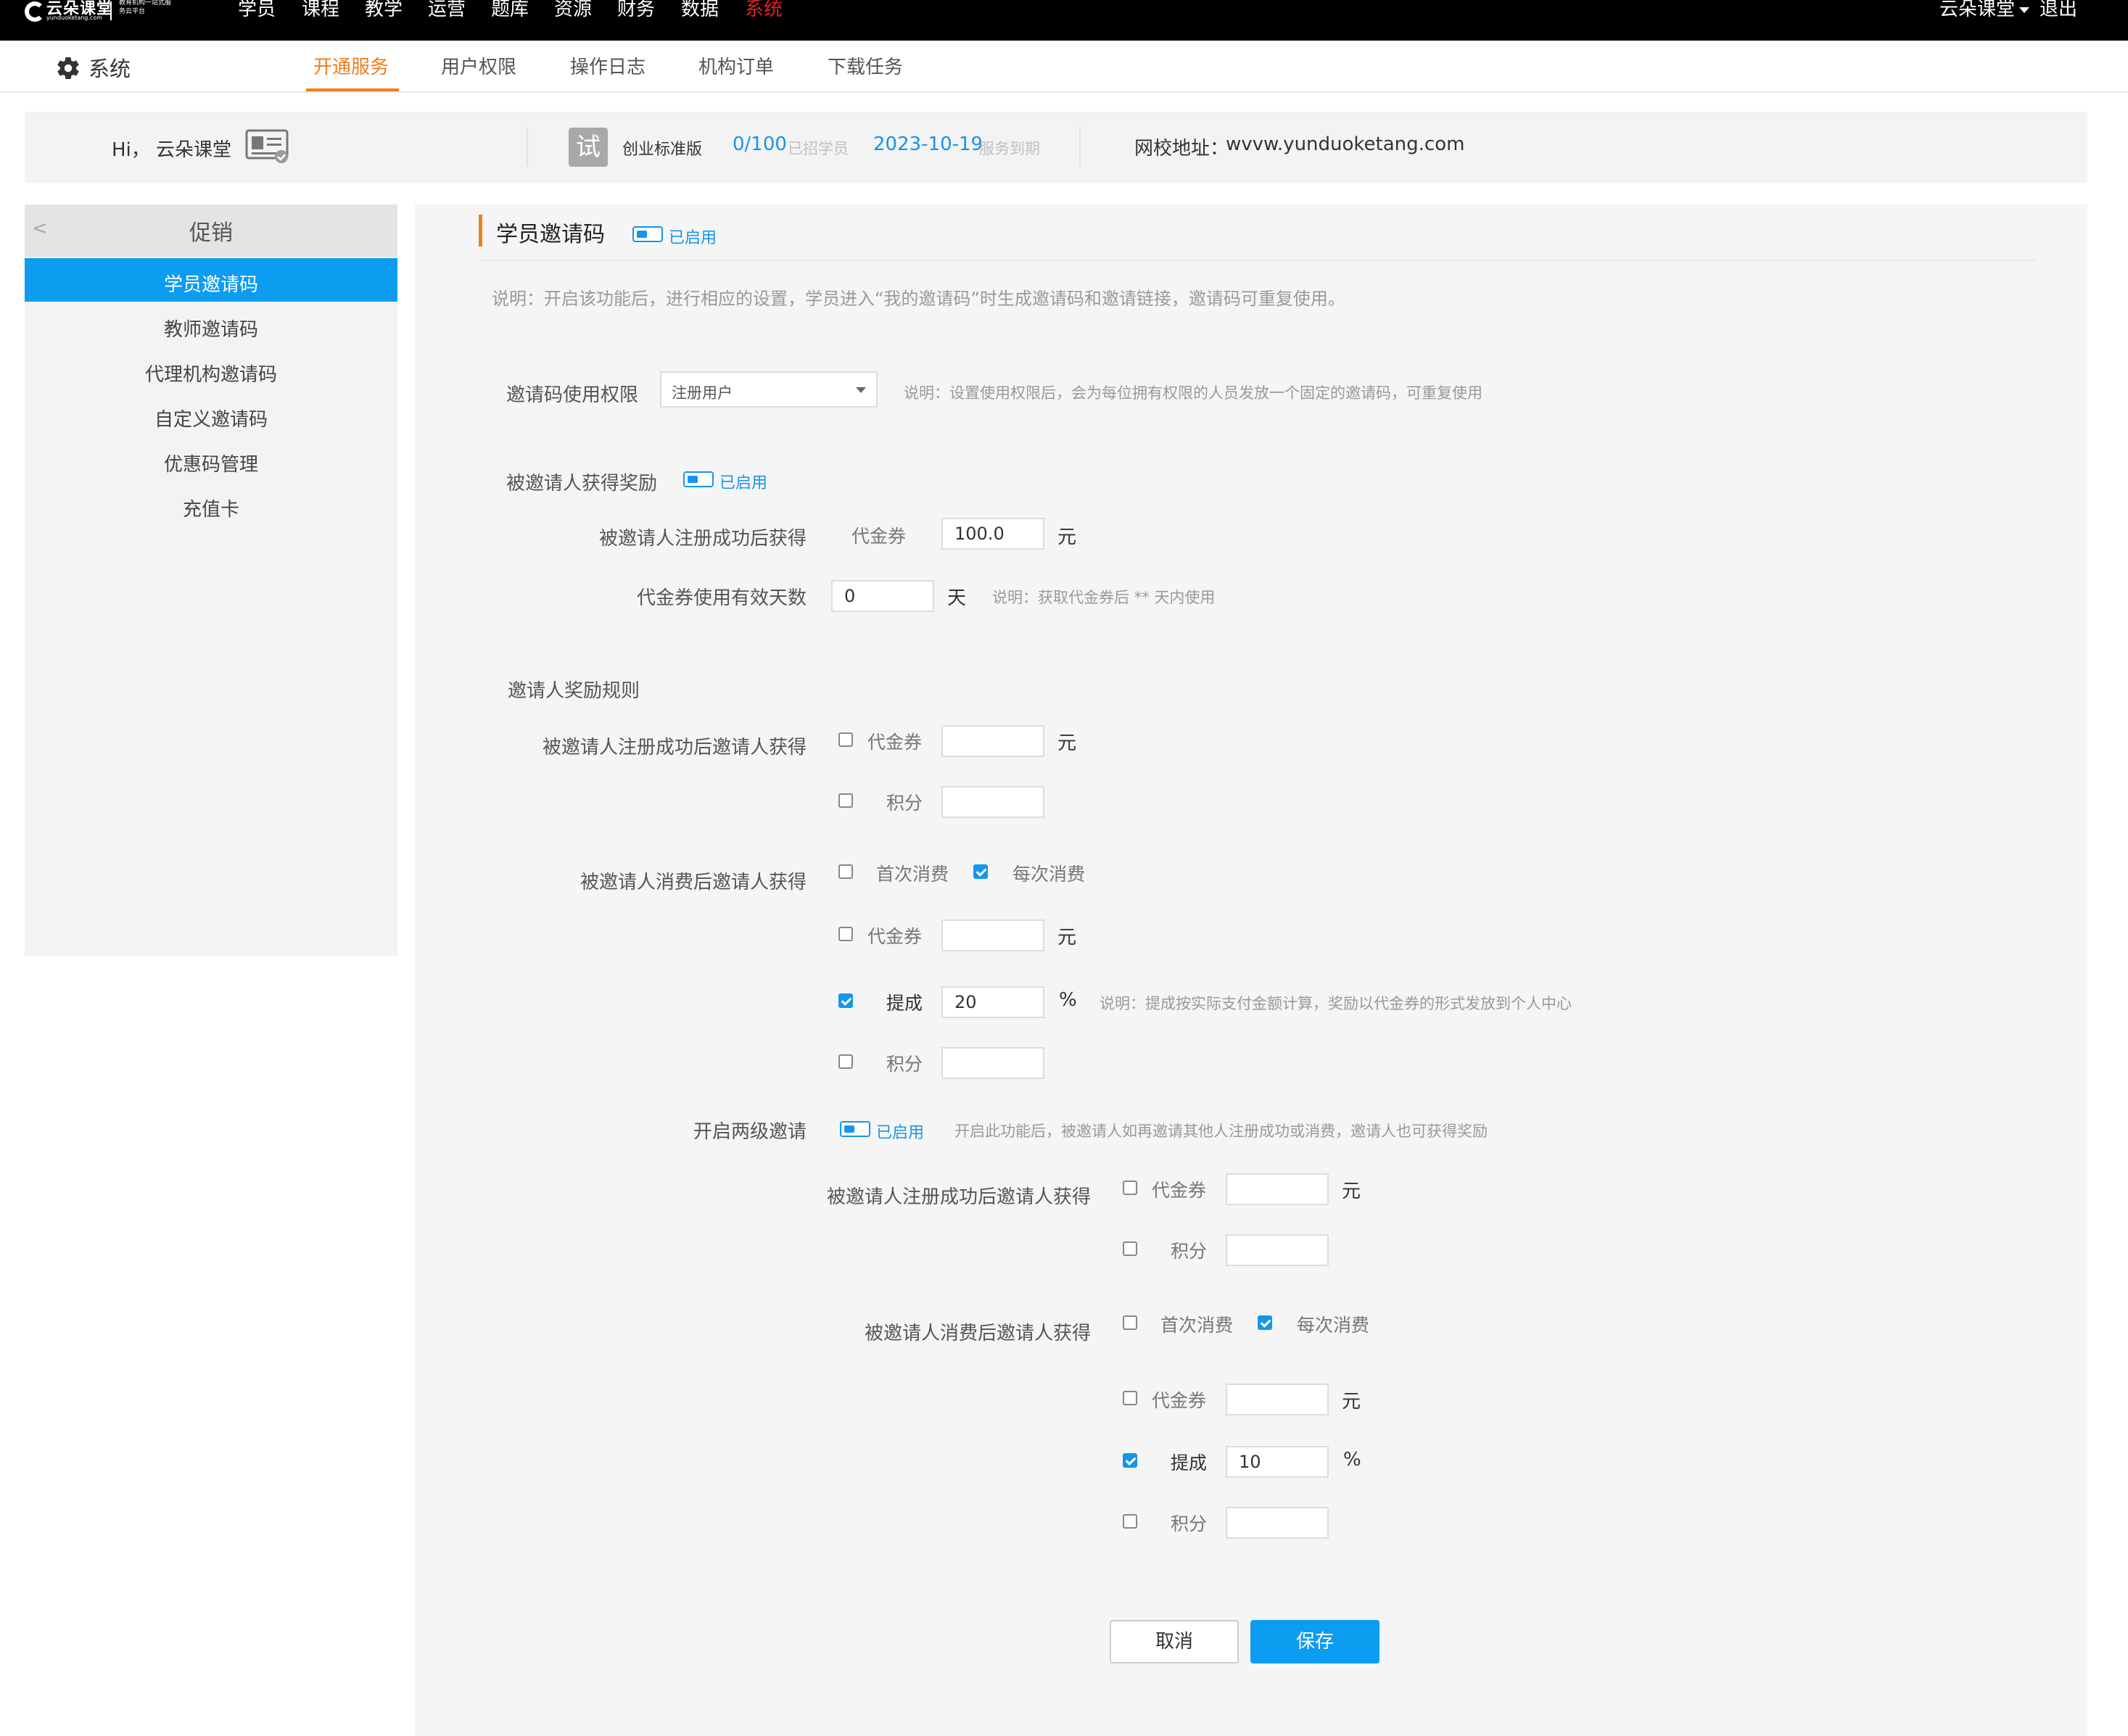 This screenshot has width=2128, height=1736. I want to click on inviter-register-coupon-unit: 元, so click(1067, 743).